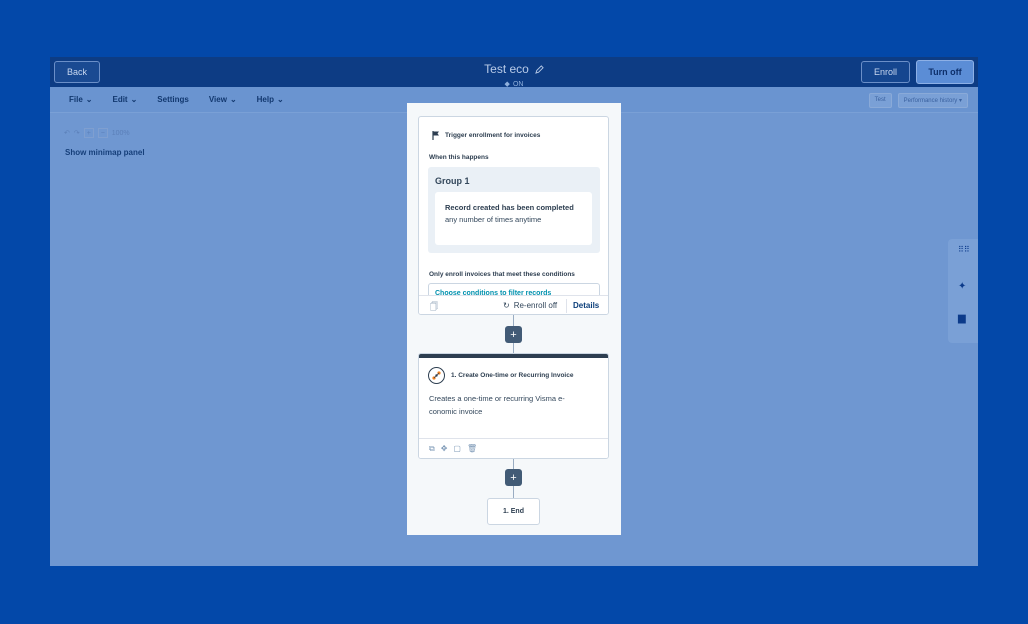 This screenshot has width=1028, height=624. I want to click on menu-right-actions: Test Performance history ▾, so click(918, 100).